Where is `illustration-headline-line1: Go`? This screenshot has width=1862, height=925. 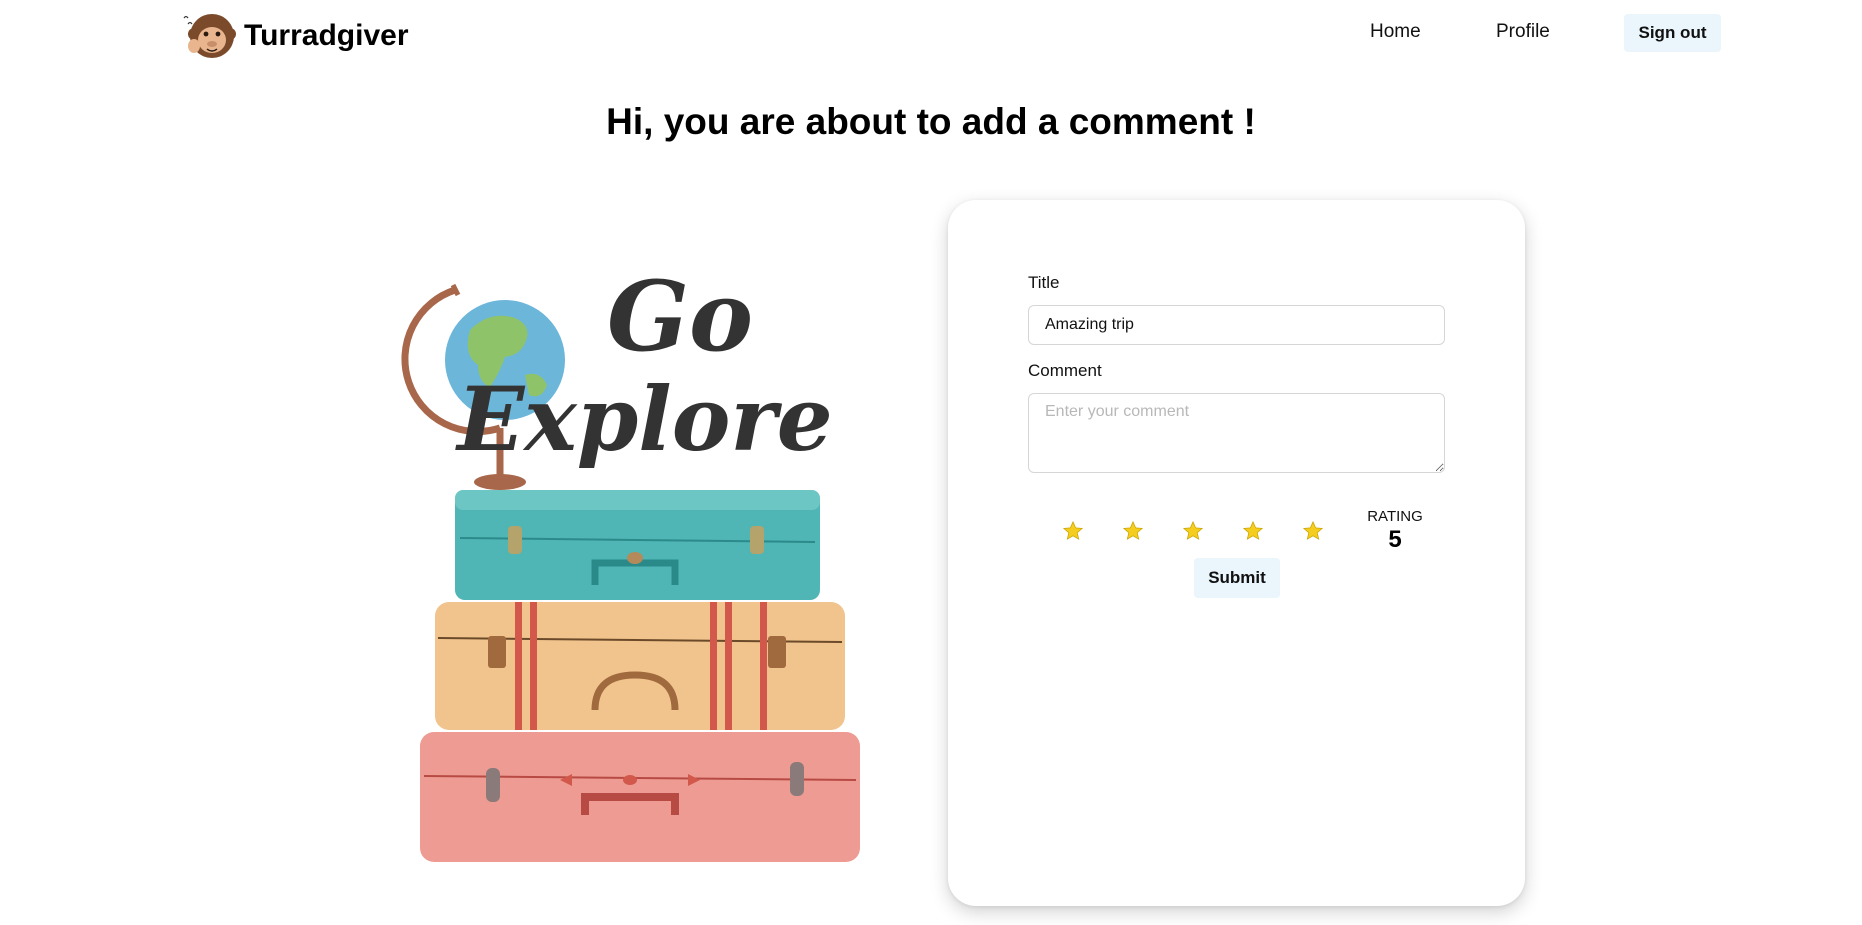
illustration-headline-line1: Go is located at coordinates (680, 316).